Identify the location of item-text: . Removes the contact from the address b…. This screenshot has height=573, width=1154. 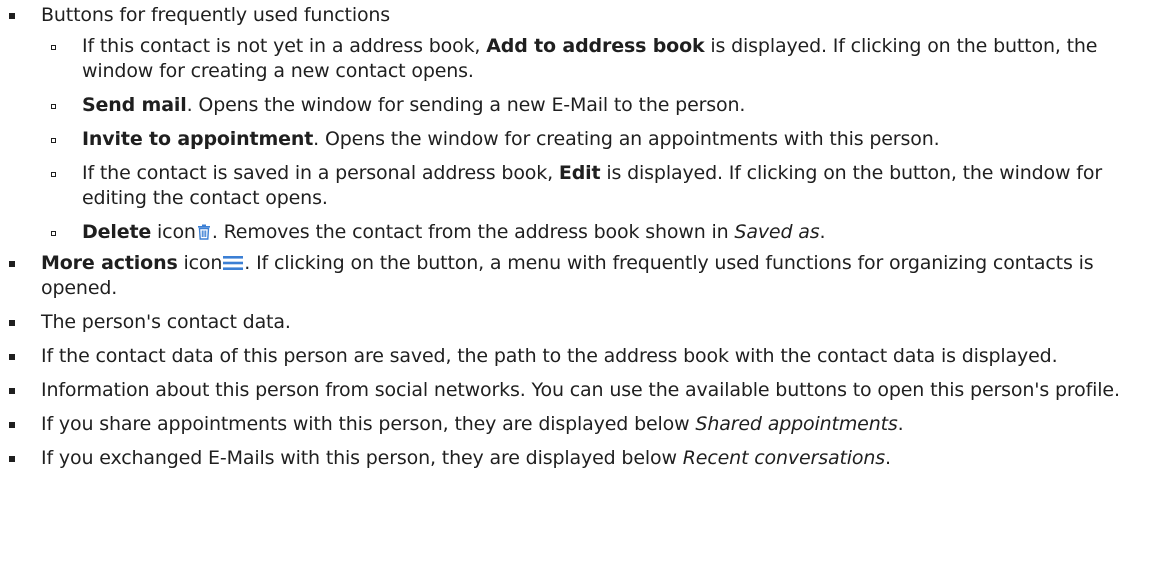
(473, 232).